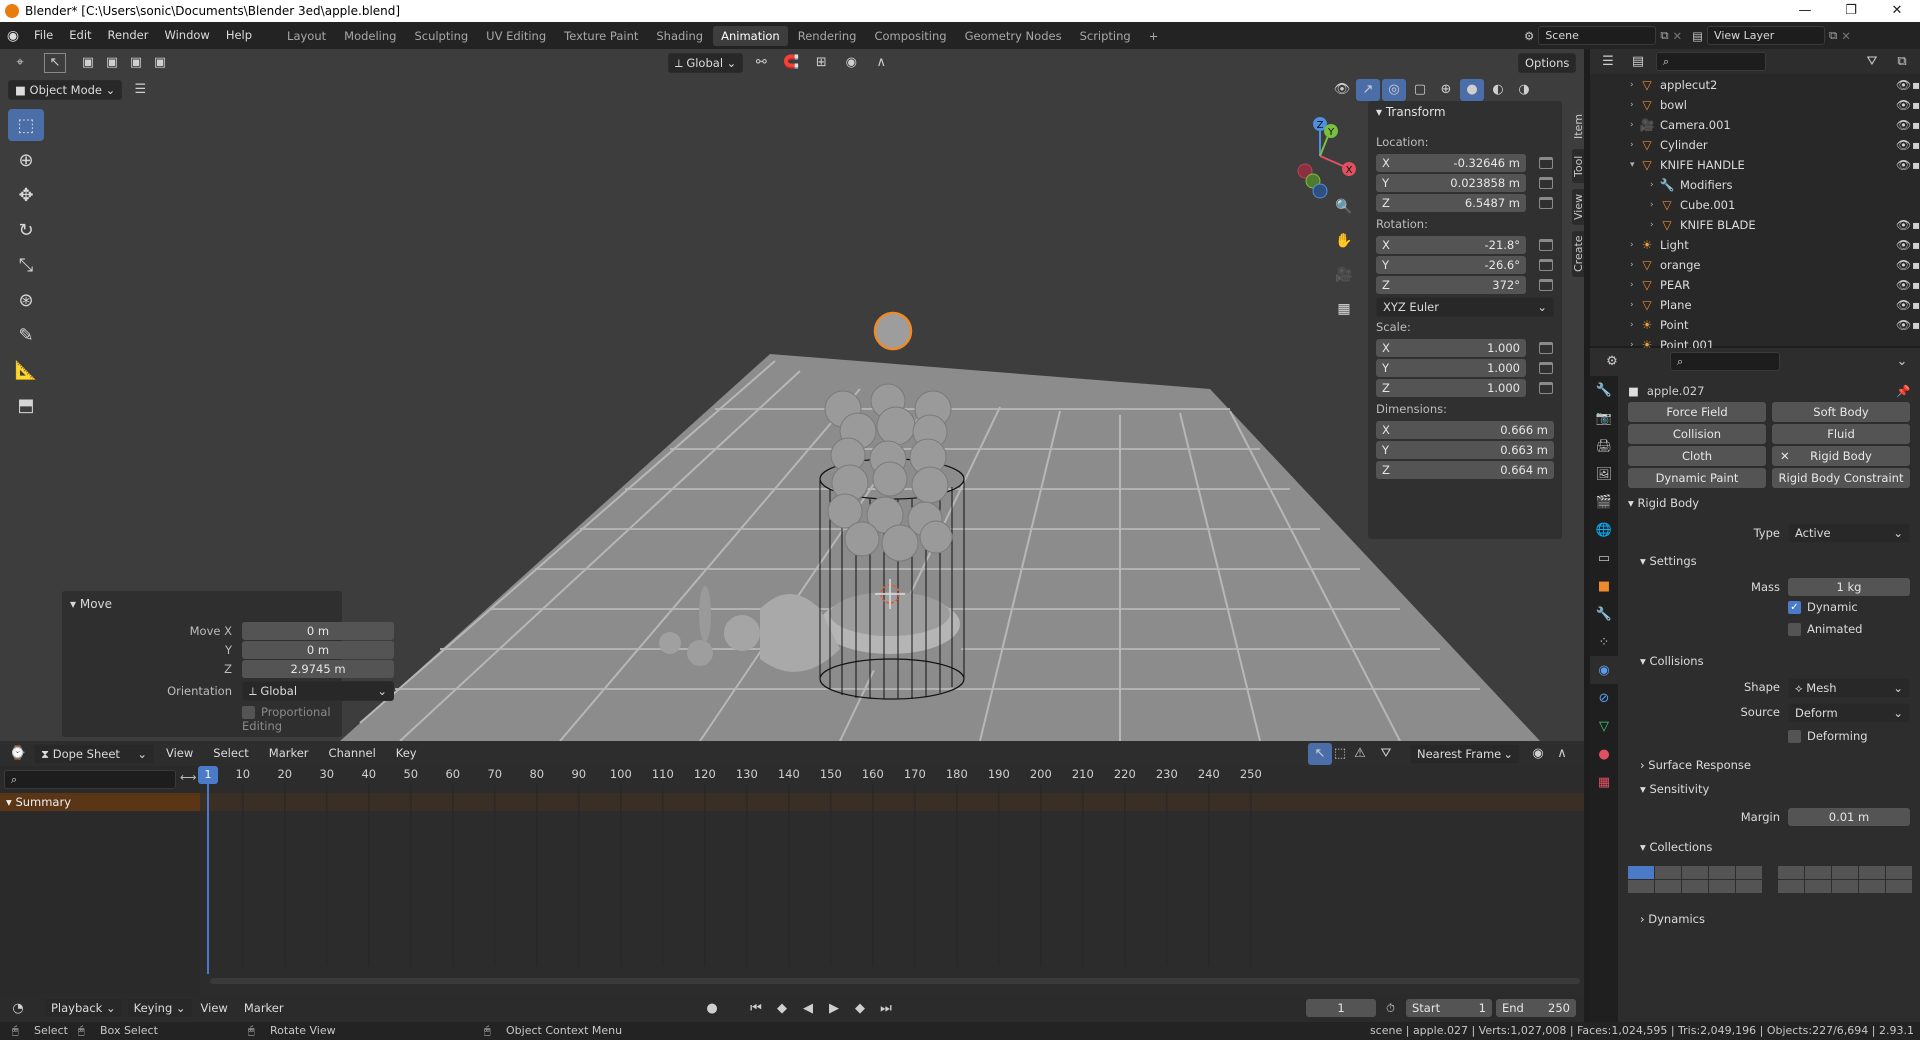  Describe the element at coordinates (26, 125) in the screenshot. I see `select-box-tool-icon: ⬚` at that location.